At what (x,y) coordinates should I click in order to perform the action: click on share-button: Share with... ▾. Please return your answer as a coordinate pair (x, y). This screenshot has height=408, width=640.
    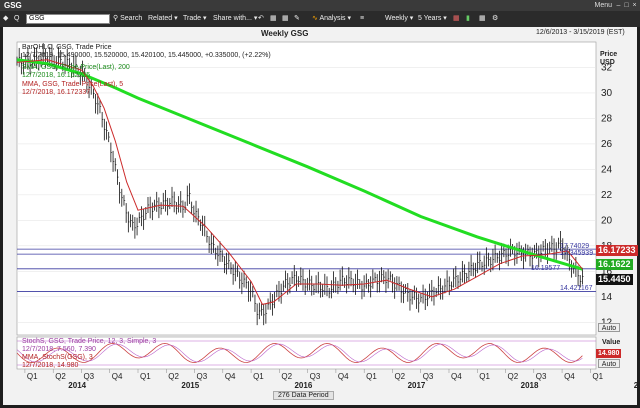
    Looking at the image, I should click on (235, 19).